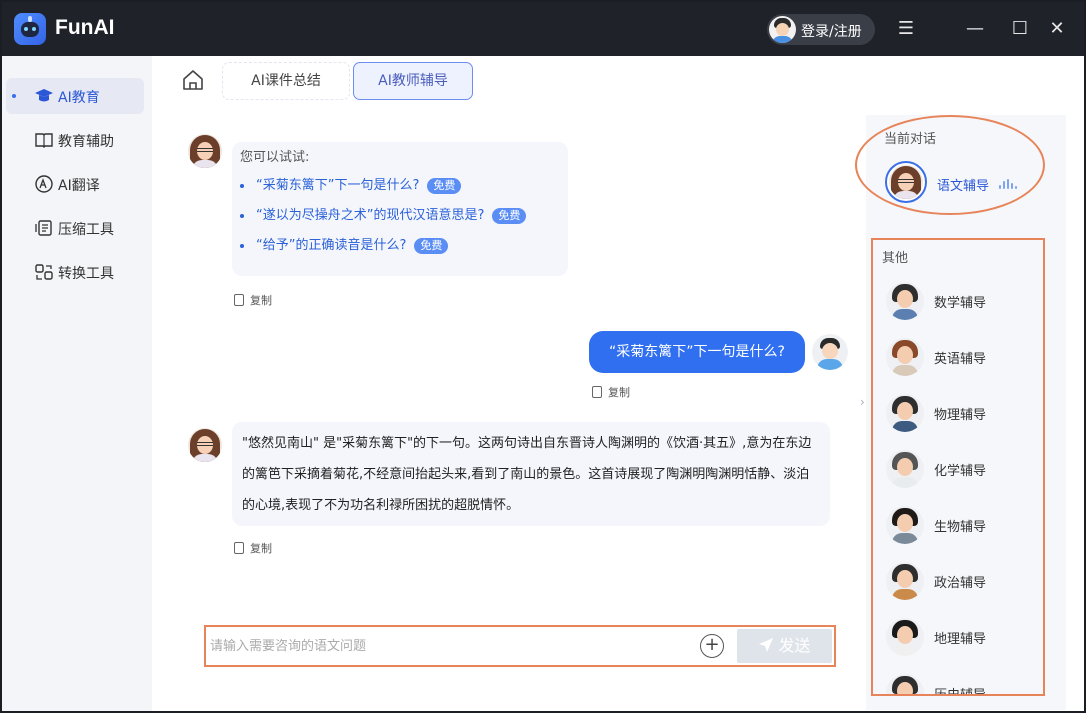  I want to click on add-attachment-icon: +, so click(712, 646).